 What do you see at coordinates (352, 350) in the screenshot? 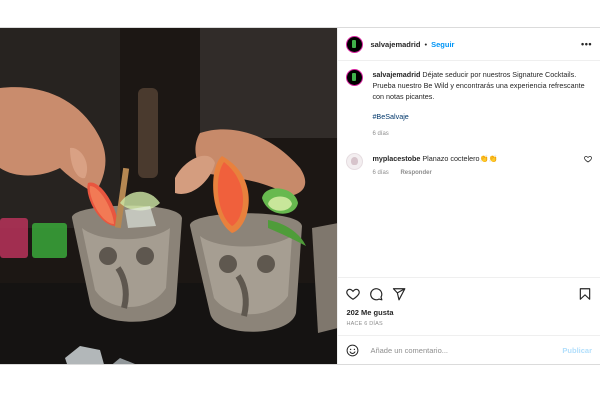
I see `emoji-icon` at bounding box center [352, 350].